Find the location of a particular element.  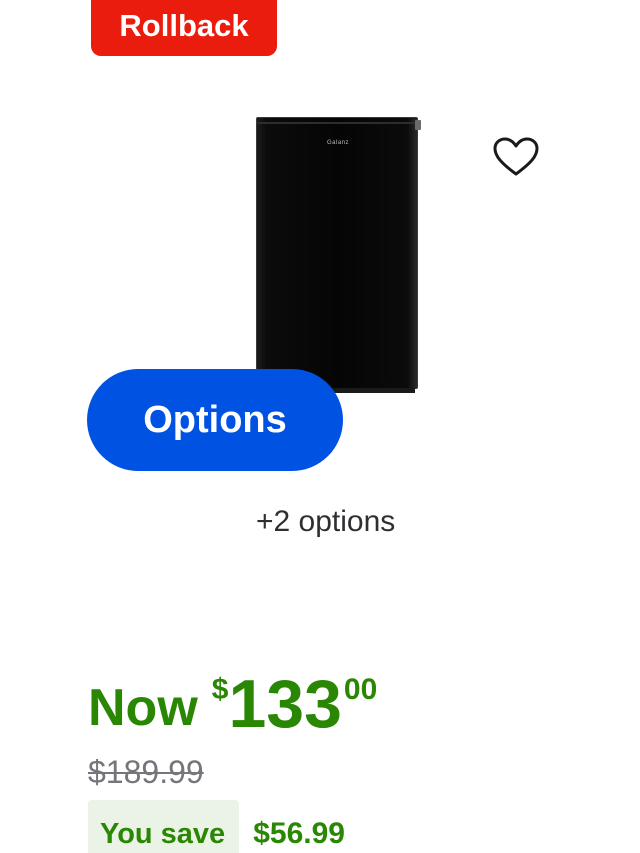

was-price: $189.99 is located at coordinates (146, 772).